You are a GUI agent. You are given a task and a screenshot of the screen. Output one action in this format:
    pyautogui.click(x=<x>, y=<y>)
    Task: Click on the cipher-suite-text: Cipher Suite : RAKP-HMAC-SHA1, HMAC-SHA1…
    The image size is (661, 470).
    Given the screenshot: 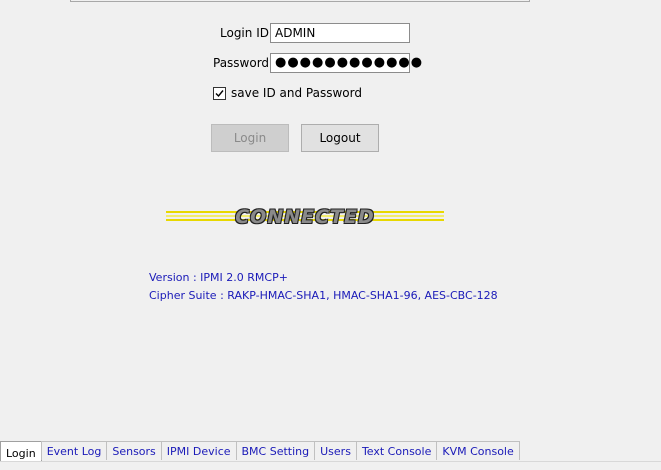 What is the action you would take?
    pyautogui.click(x=323, y=295)
    